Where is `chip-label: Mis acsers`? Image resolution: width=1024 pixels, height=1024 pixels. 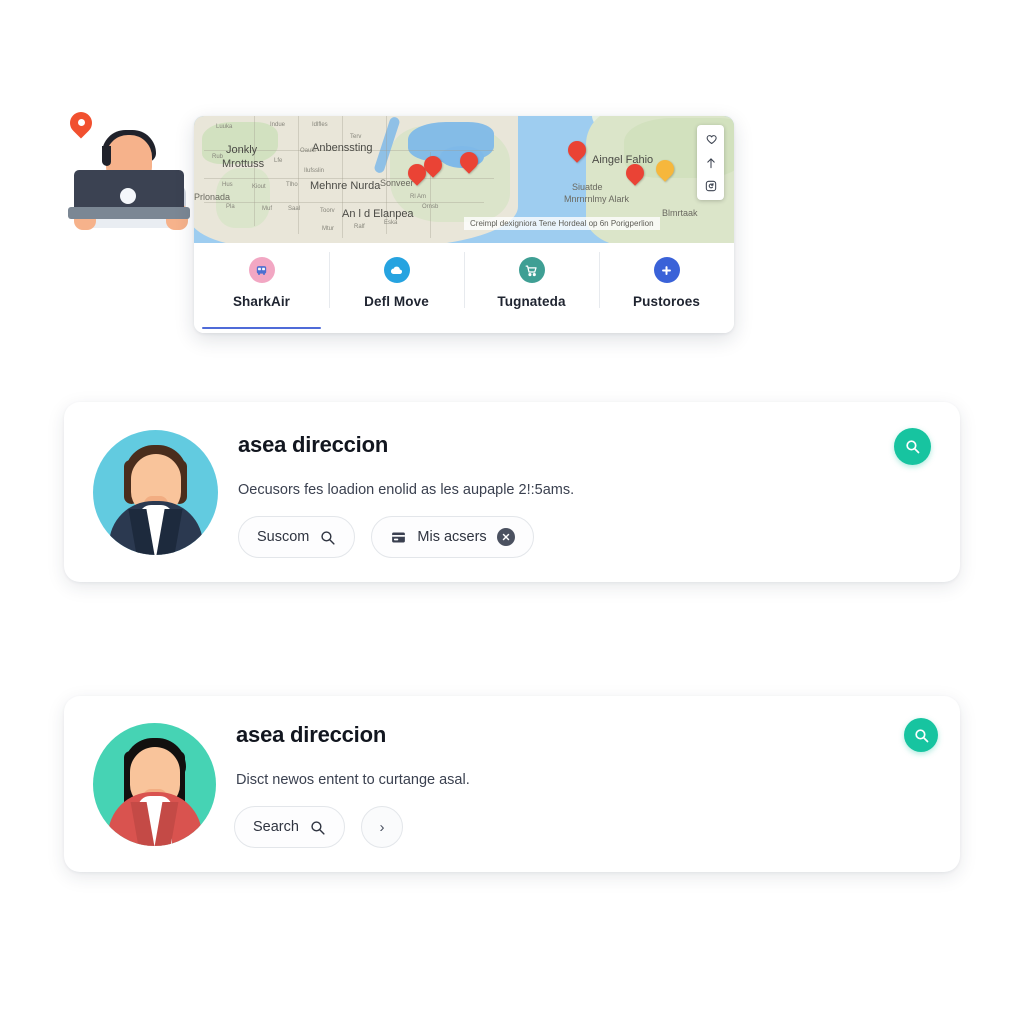
chip-label: Mis acsers is located at coordinates (452, 537).